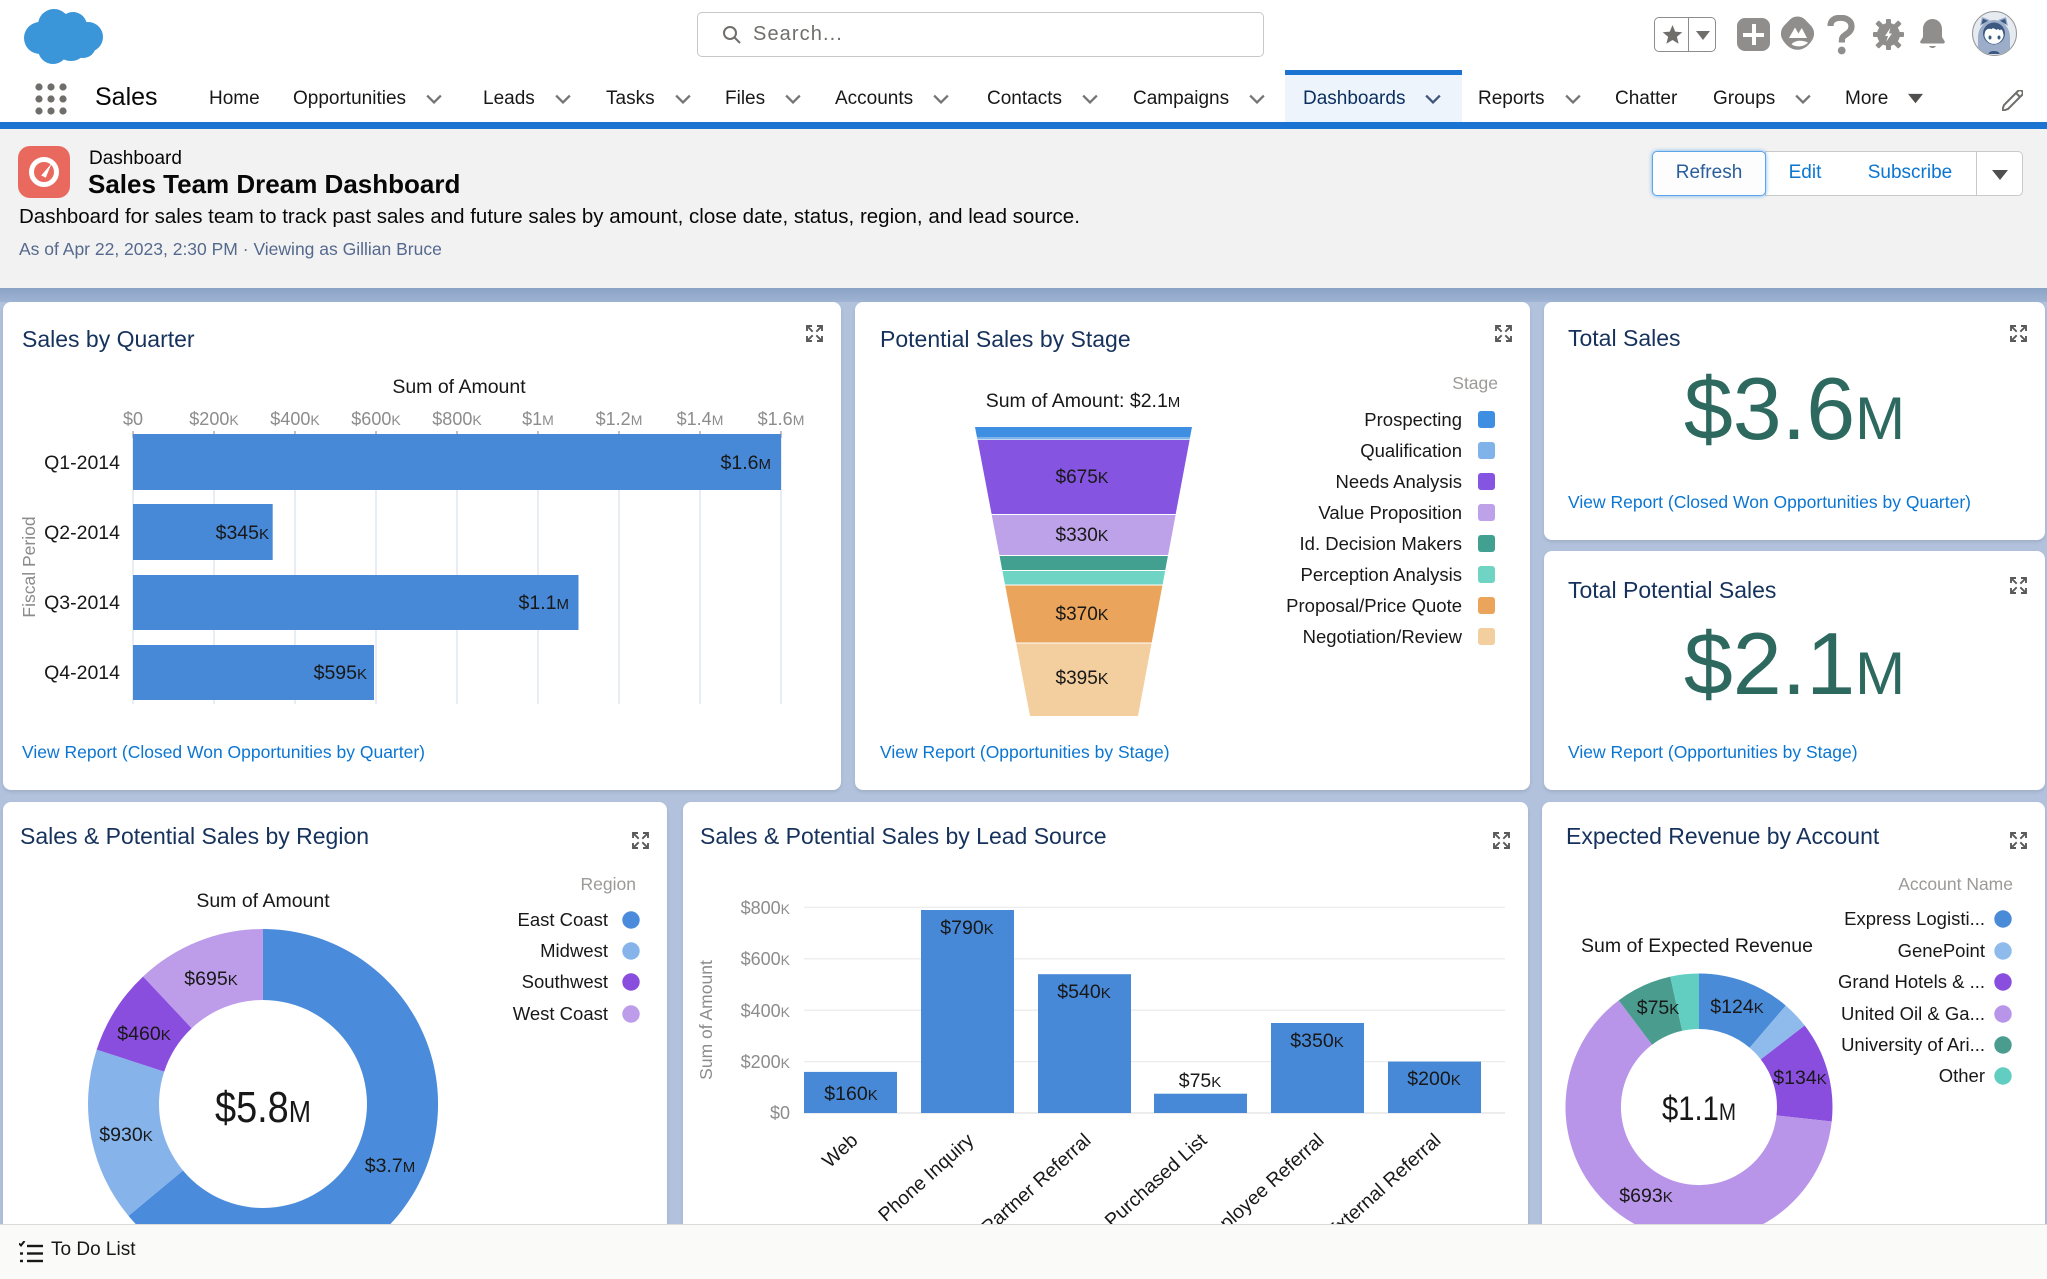 Image resolution: width=2047 pixels, height=1279 pixels. Describe the element at coordinates (619, 419) in the screenshot. I see `svg-text: $1.2M` at that location.